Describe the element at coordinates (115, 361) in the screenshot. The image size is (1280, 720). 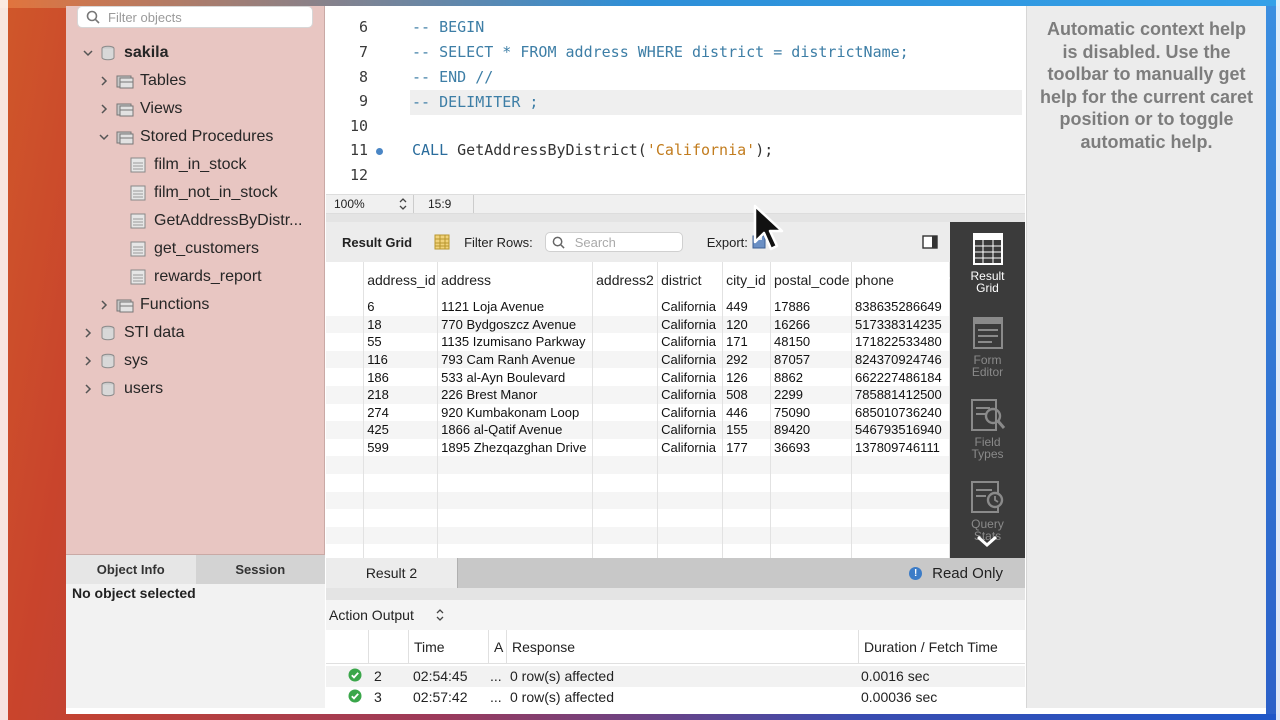
I see `tree-item-schema: sys` at that location.